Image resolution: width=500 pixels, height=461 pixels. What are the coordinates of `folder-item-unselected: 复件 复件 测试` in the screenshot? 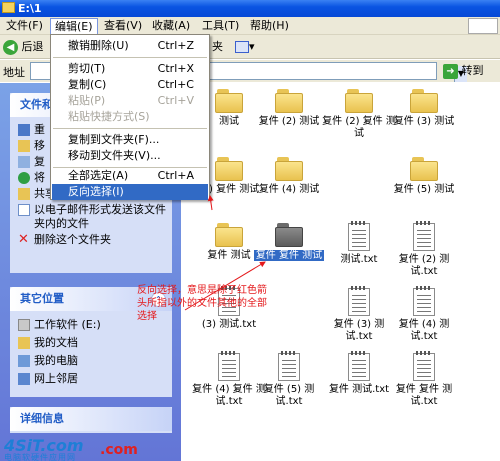 It's located at (289, 242).